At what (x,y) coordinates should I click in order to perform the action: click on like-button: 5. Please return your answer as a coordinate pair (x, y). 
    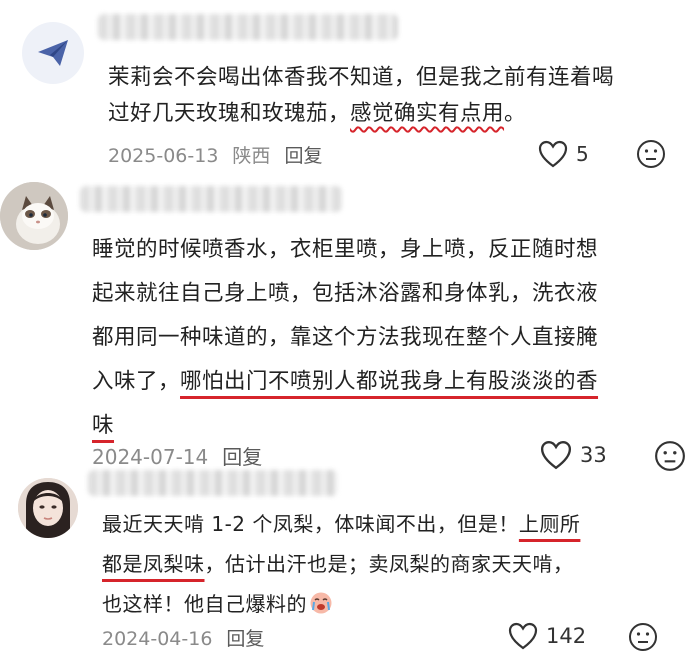
    Looking at the image, I should click on (563, 154).